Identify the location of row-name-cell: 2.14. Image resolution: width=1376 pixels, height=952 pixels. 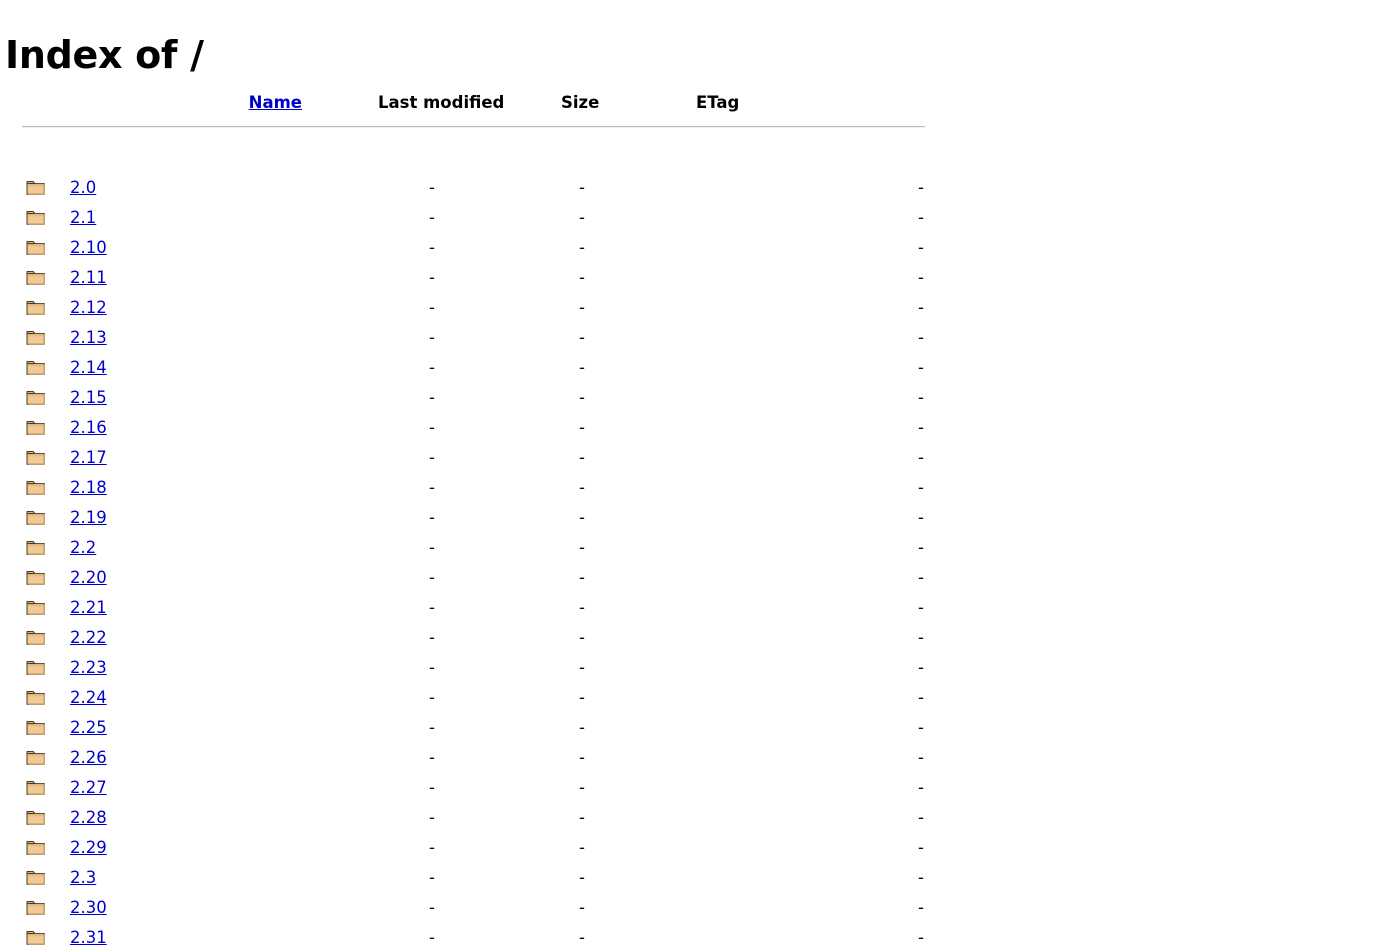
(217, 367).